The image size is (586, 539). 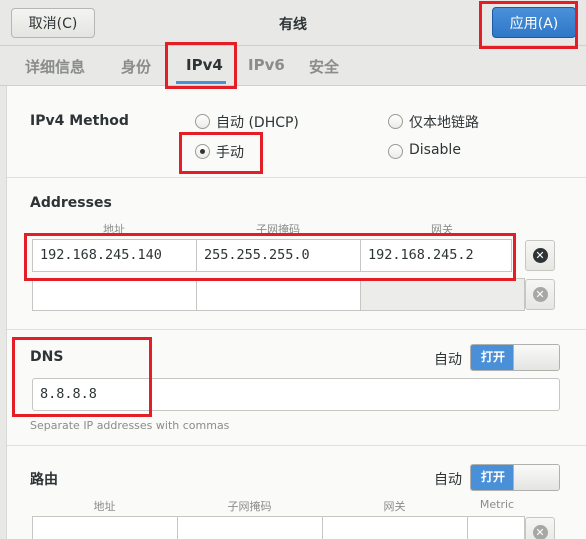 What do you see at coordinates (395, 121) in the screenshot?
I see `radio-link-local` at bounding box center [395, 121].